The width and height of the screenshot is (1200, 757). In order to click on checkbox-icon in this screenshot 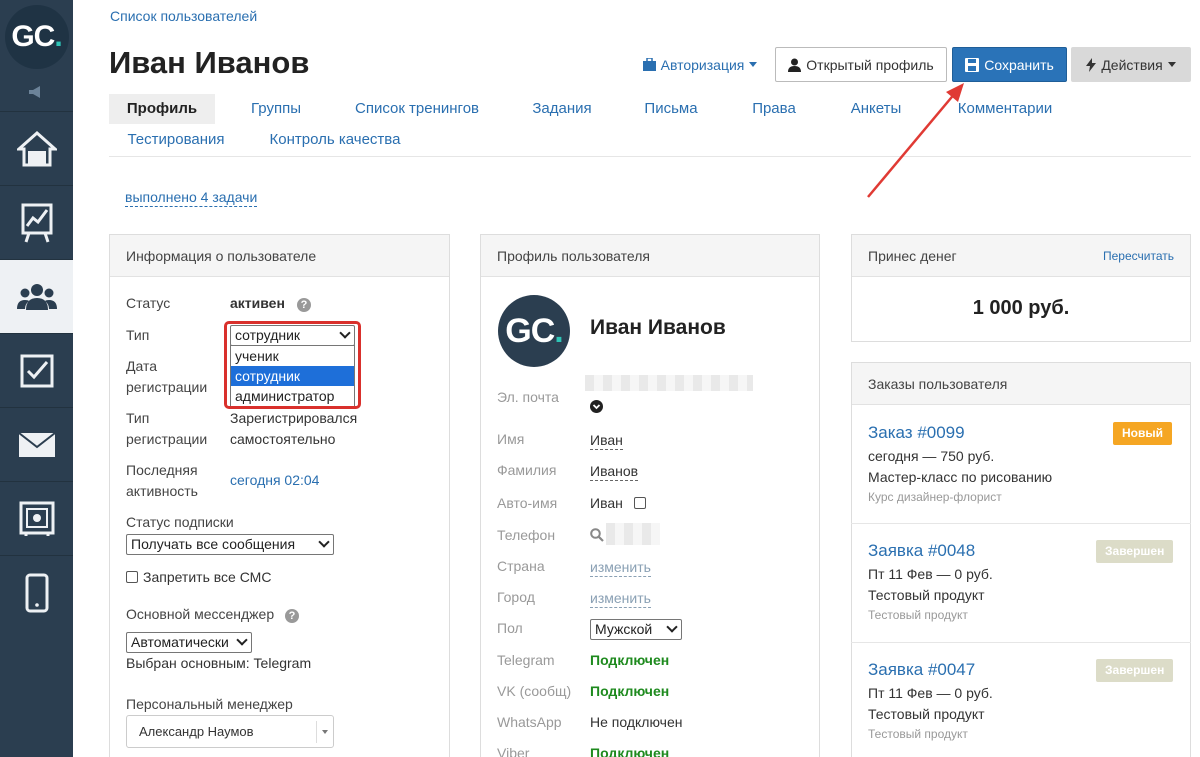, I will do `click(36, 370)`.